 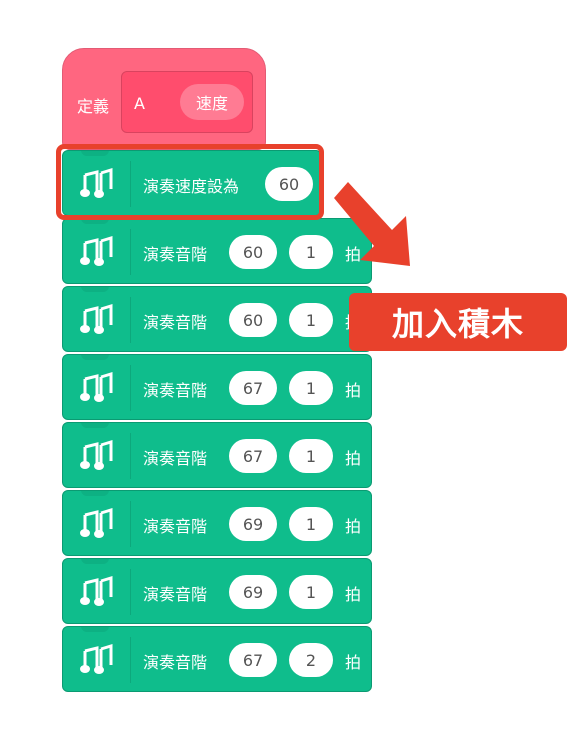 I want to click on play-note-block: 演奏音階 67 2 拍, so click(x=217, y=659).